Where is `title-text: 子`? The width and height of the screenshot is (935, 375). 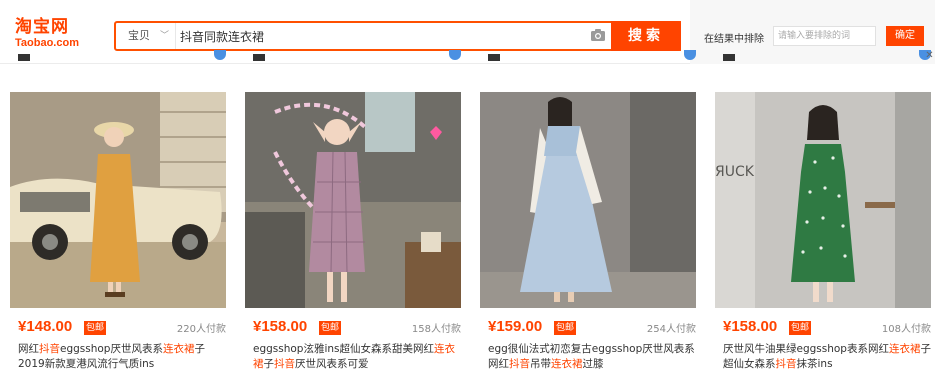 title-text: 子 is located at coordinates (269, 364).